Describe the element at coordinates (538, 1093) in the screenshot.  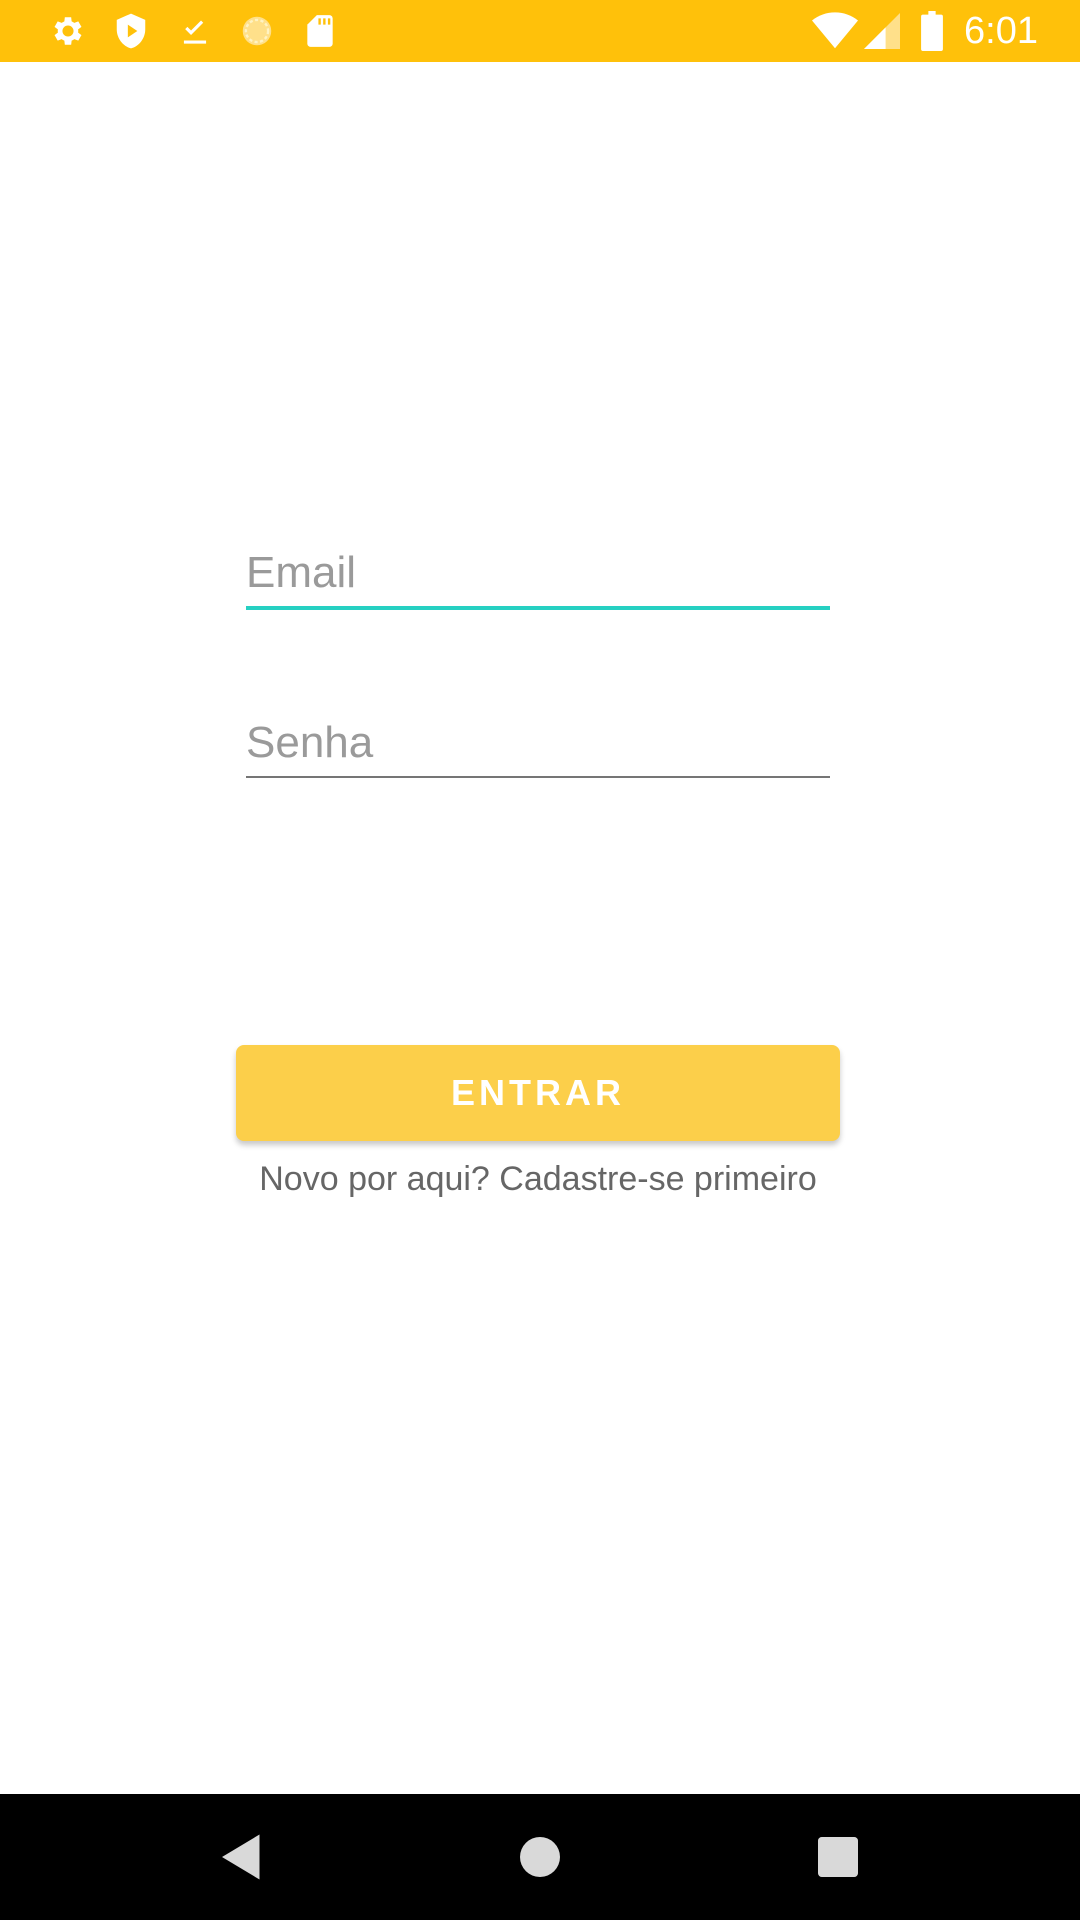
I see `login-button: ENTRAR` at that location.